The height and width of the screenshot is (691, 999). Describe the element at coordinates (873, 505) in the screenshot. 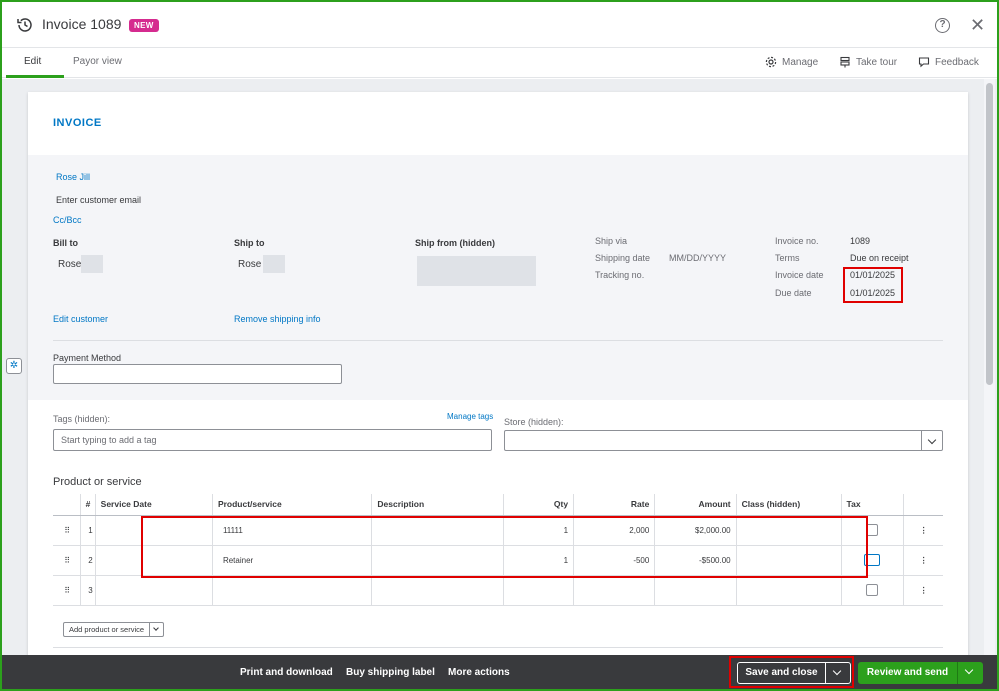

I see `column-header: Tax` at that location.